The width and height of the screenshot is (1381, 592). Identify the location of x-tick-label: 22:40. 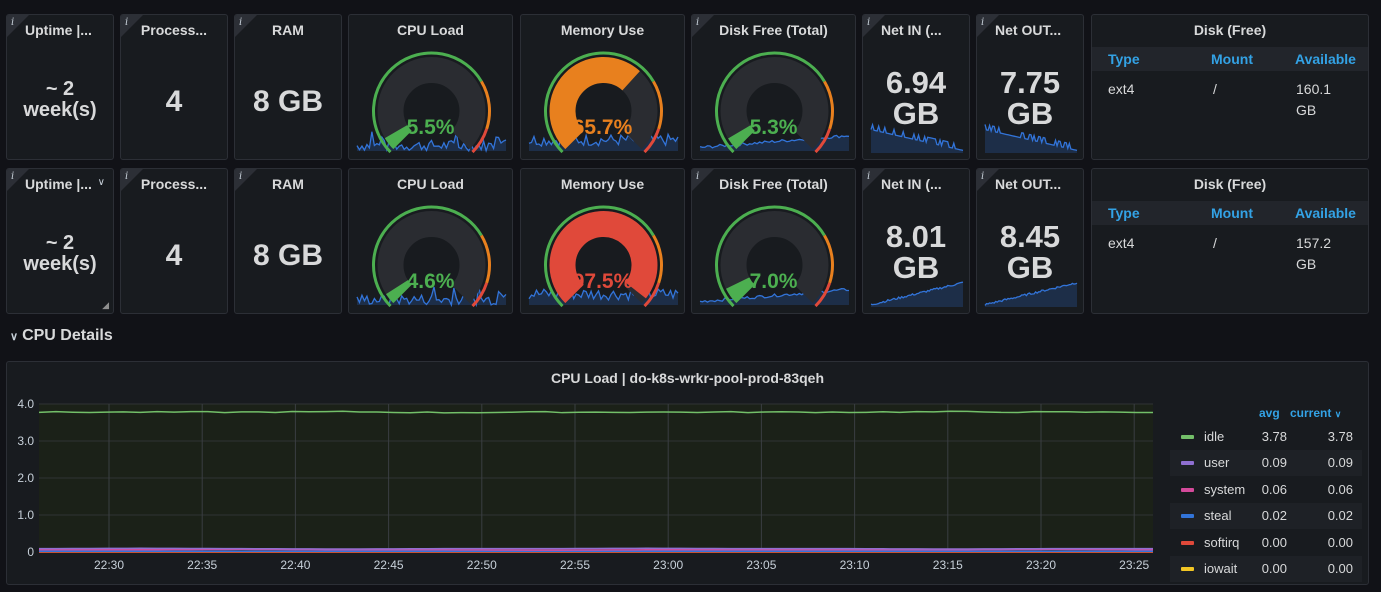
(295, 565).